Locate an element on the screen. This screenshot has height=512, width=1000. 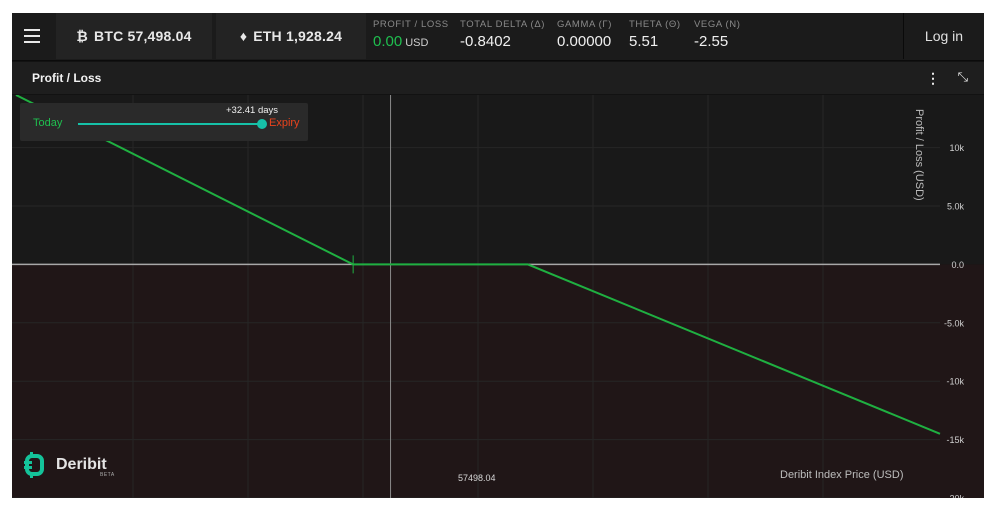
time-slider-handle is located at coordinates (262, 124).